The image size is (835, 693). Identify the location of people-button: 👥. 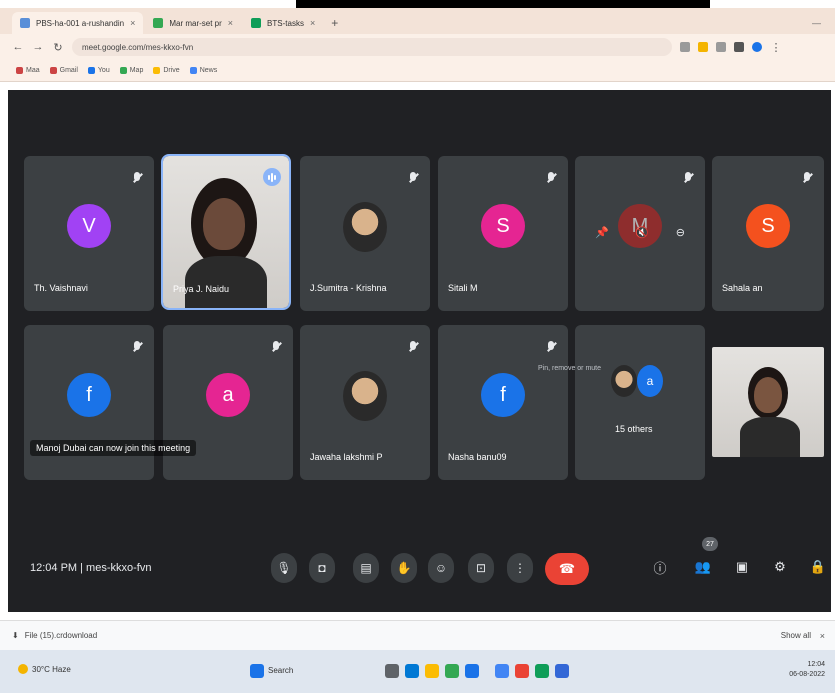
(703, 567).